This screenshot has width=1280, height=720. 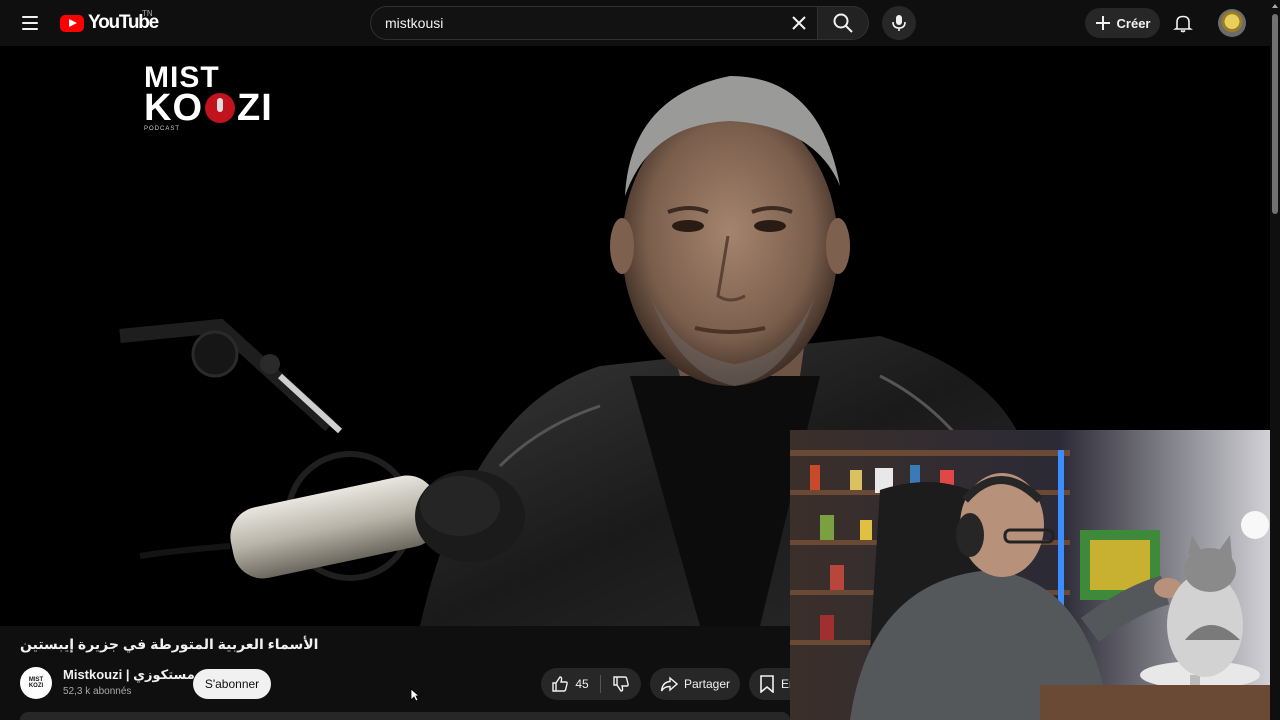 I want to click on thumbs-up-icon, so click(x=560, y=684).